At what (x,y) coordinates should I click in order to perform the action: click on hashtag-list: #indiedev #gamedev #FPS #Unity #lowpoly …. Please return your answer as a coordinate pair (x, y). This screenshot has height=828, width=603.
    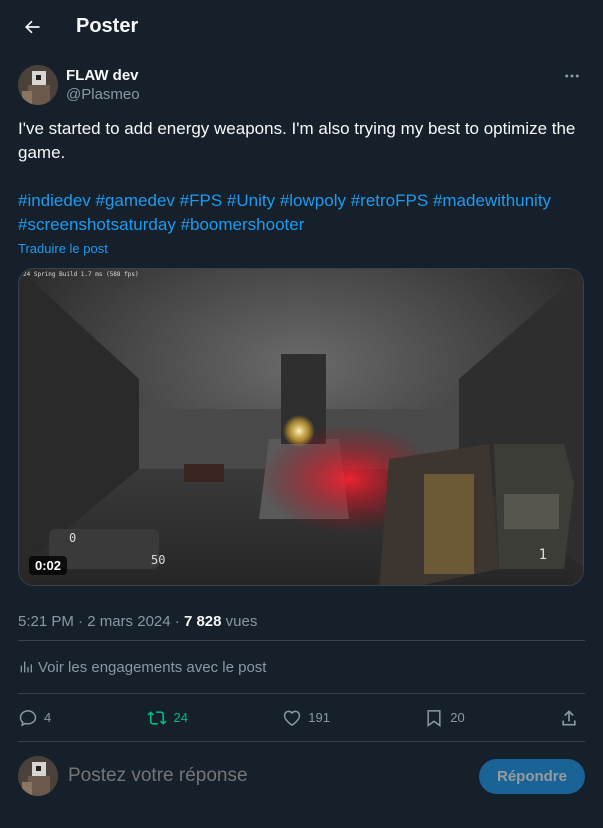
    Looking at the image, I should click on (301, 213).